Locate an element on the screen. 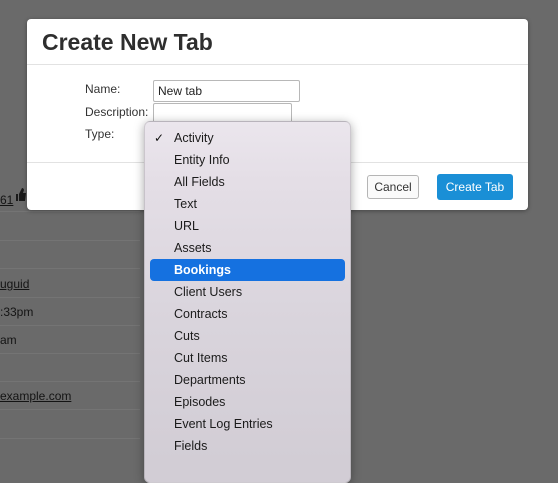  menu-item-episodes: Episodes is located at coordinates (247, 402).